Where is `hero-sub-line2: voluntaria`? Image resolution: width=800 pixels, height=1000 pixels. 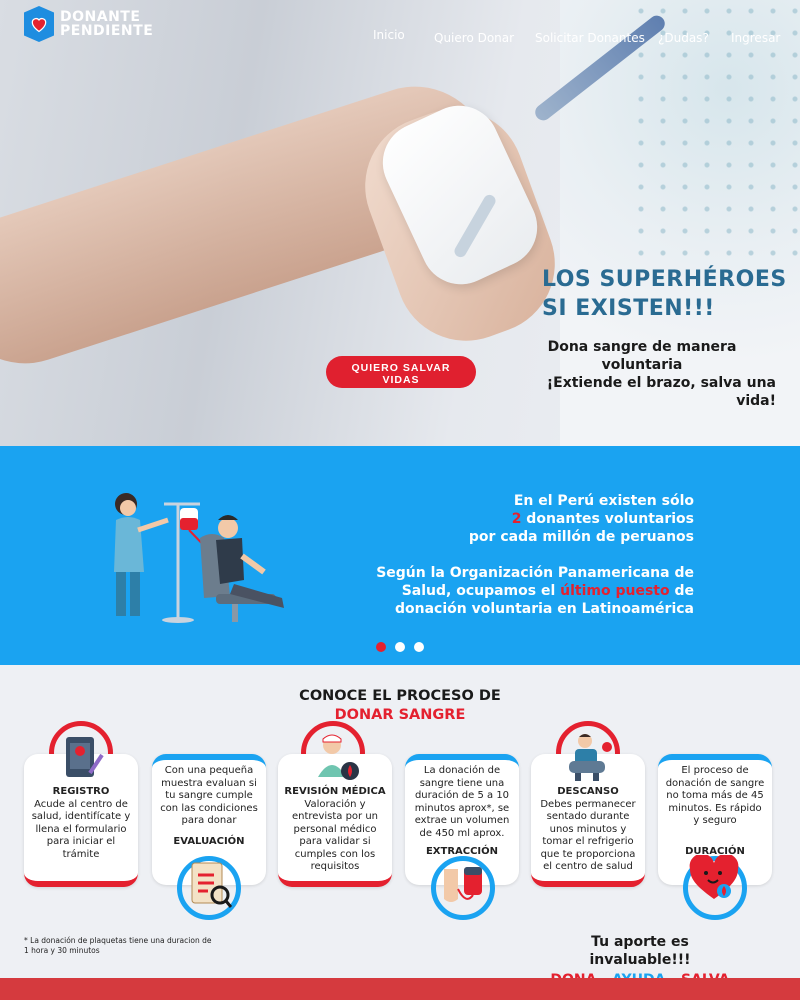 hero-sub-line2: voluntaria is located at coordinates (642, 365).